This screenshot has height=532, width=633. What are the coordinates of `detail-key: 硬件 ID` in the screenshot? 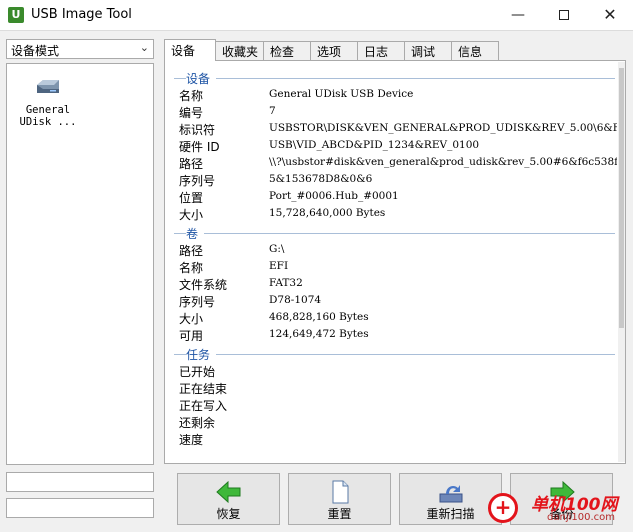 It's located at (199, 147).